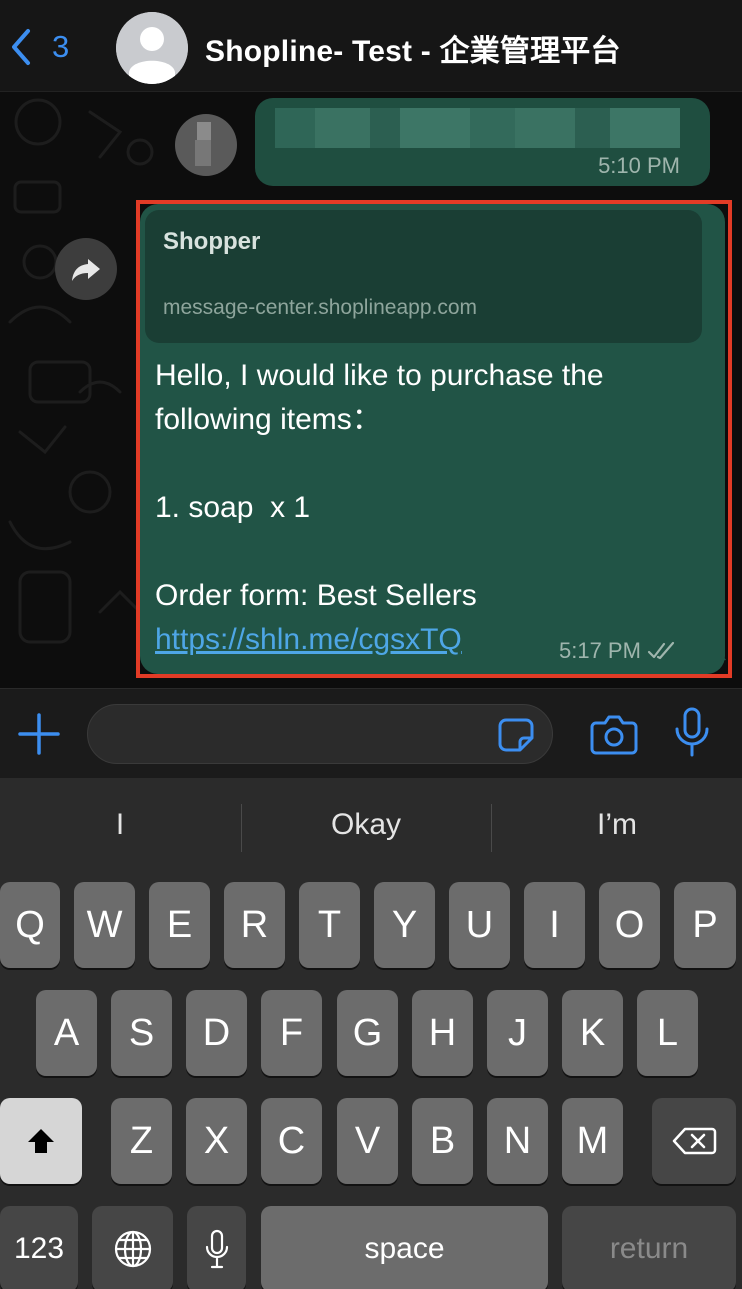 Image resolution: width=742 pixels, height=1289 pixels. What do you see at coordinates (649, 1247) in the screenshot?
I see `return-key: return` at bounding box center [649, 1247].